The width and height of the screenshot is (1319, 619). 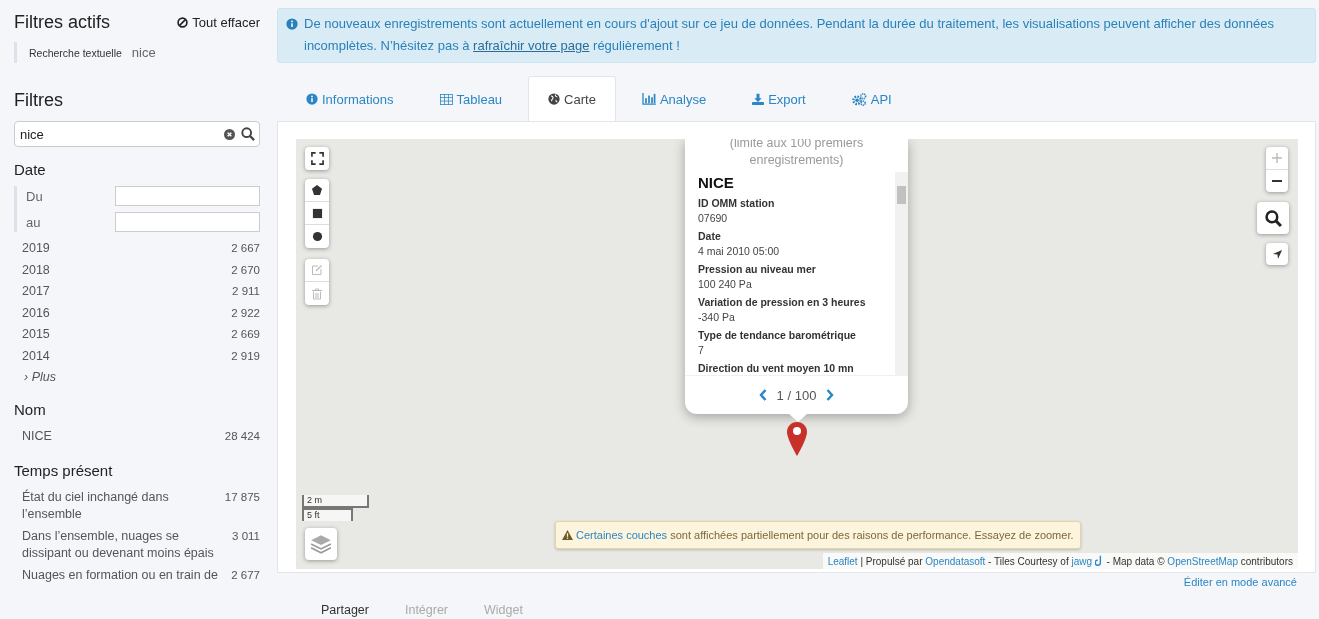 What do you see at coordinates (36, 356) in the screenshot?
I see `facet-option: 2014` at bounding box center [36, 356].